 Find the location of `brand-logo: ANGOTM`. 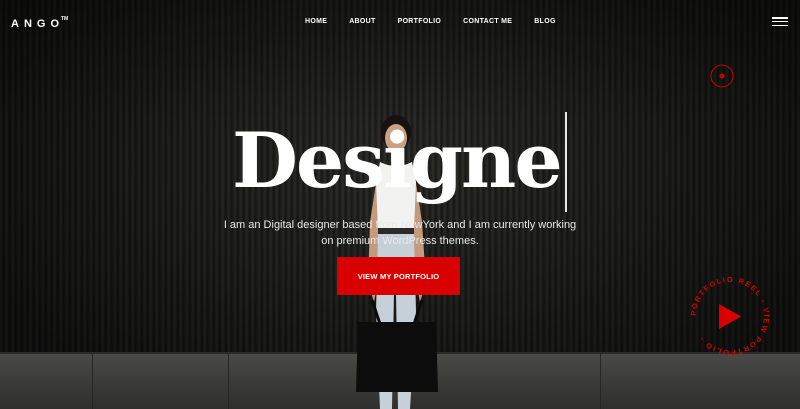

brand-logo: ANGOTM is located at coordinates (39, 23).